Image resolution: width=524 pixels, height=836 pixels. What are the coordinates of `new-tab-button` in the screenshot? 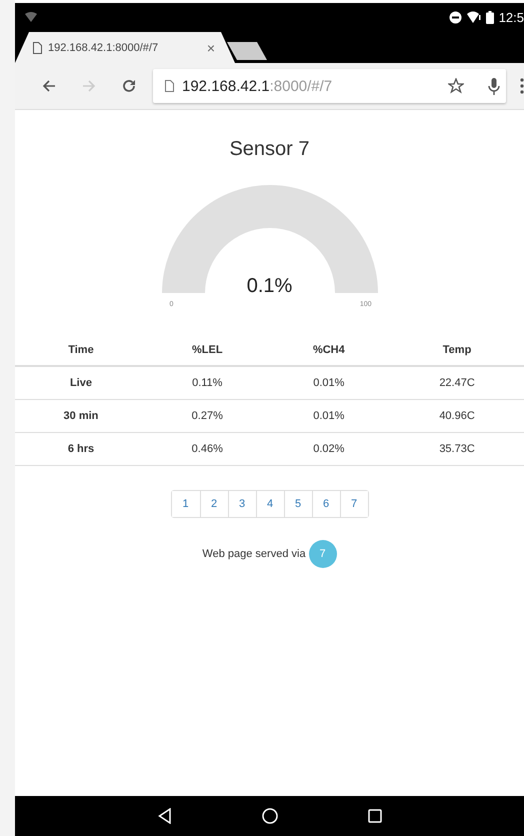 It's located at (247, 51).